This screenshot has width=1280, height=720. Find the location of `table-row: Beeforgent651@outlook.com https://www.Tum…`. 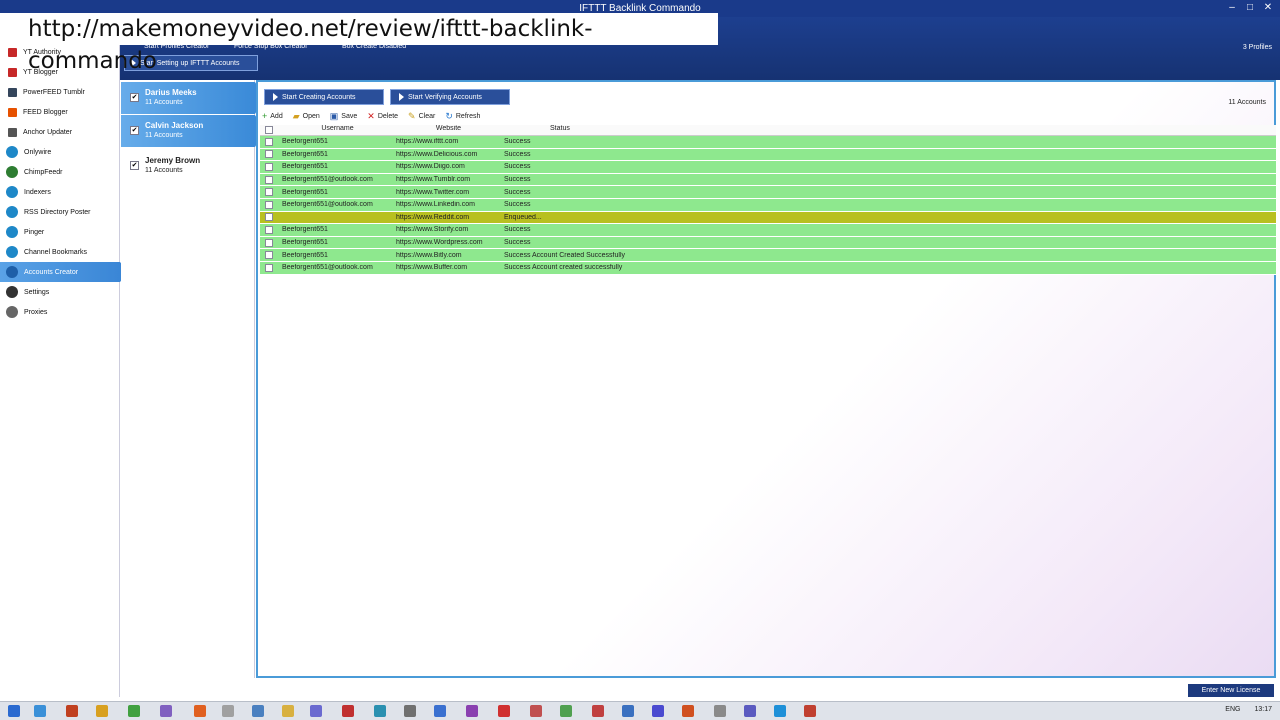

table-row: Beeforgent651@outlook.com https://www.Tum… is located at coordinates (768, 180).